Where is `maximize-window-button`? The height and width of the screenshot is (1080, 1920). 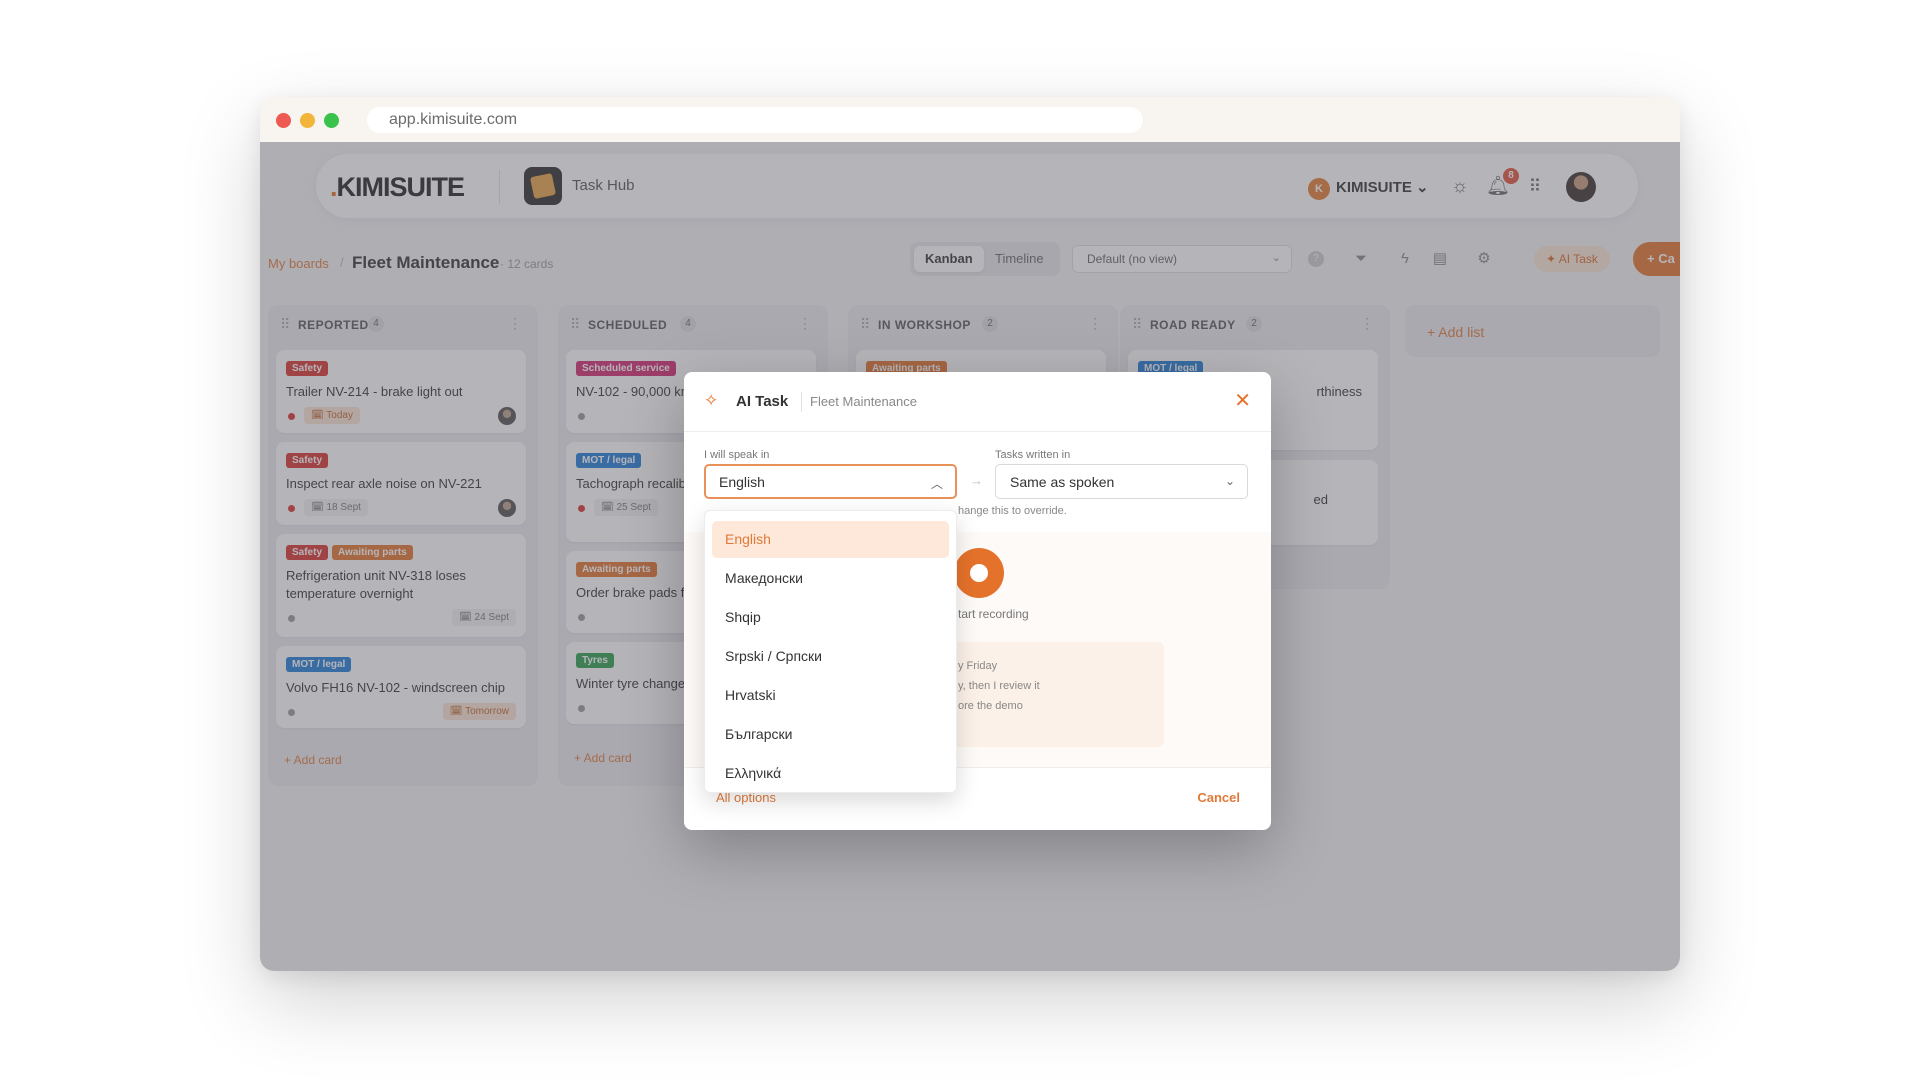 maximize-window-button is located at coordinates (331, 120).